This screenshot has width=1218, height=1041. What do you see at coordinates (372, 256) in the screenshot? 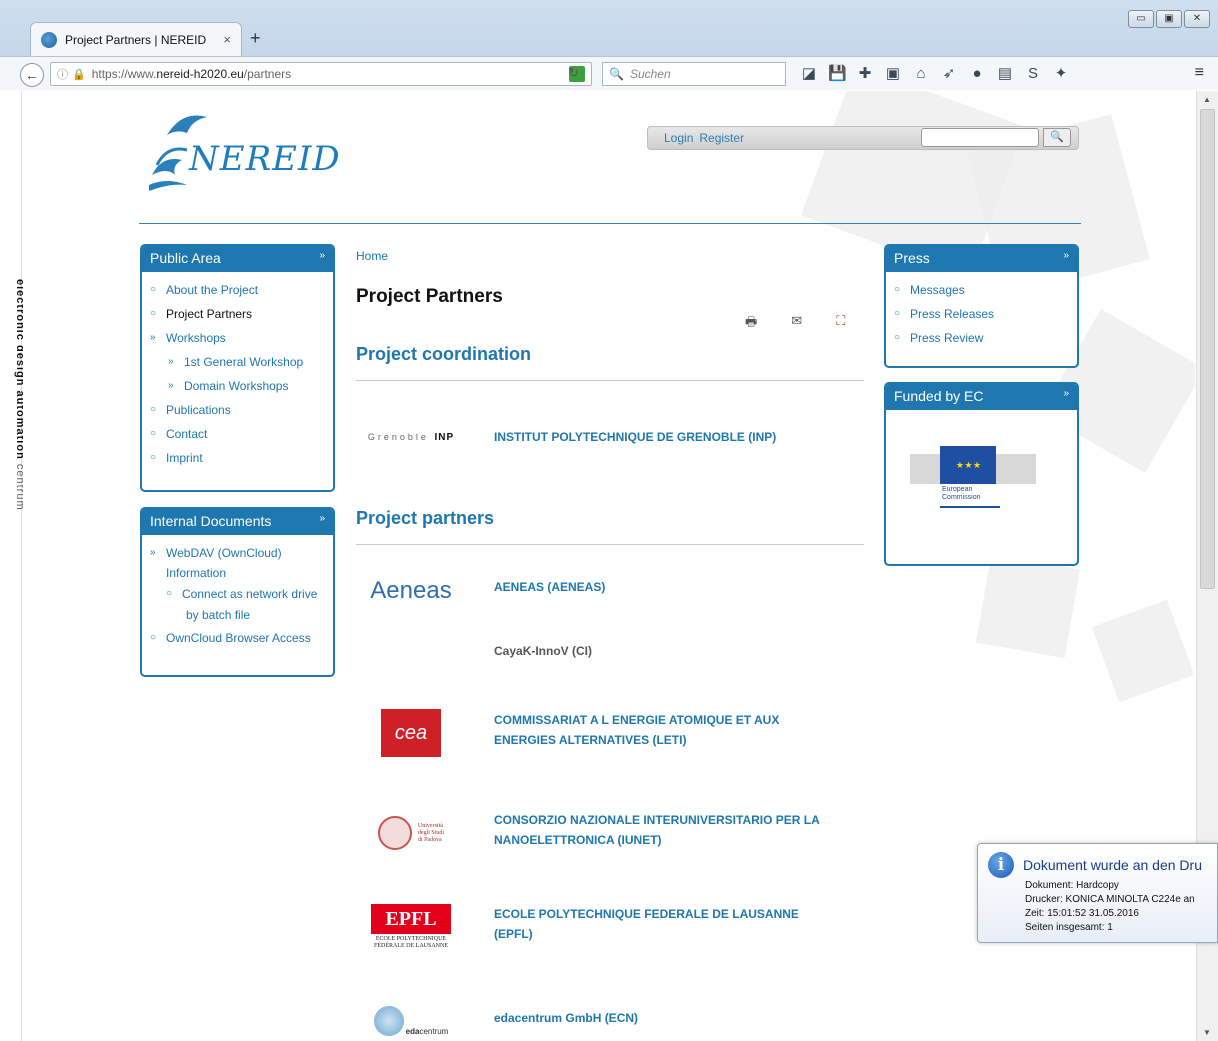
I see `breadcrumb-home: Home` at bounding box center [372, 256].